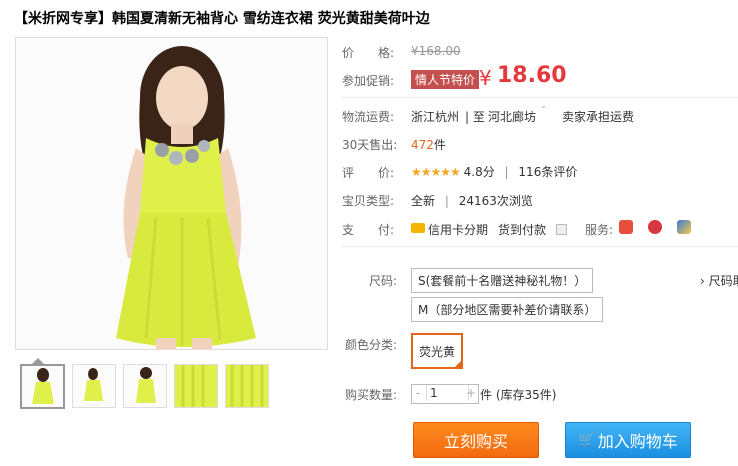 Image resolution: width=738 pixels, height=466 pixels. I want to click on add-to-cart-button: 🛒 加入购物车, so click(628, 440).